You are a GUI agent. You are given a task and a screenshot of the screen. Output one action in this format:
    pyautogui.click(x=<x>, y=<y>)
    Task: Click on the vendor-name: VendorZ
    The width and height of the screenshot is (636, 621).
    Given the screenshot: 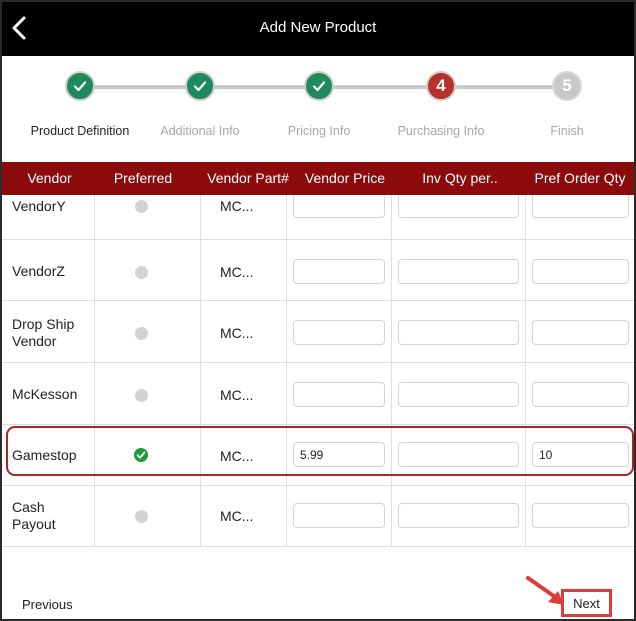 What is the action you would take?
    pyautogui.click(x=38, y=271)
    